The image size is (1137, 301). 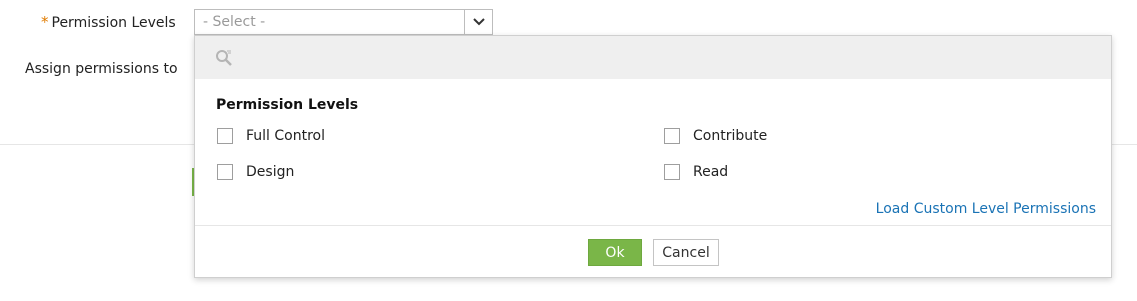 What do you see at coordinates (986, 209) in the screenshot?
I see `load-custom-level-permissions-link: Load Custom Level Permissions` at bounding box center [986, 209].